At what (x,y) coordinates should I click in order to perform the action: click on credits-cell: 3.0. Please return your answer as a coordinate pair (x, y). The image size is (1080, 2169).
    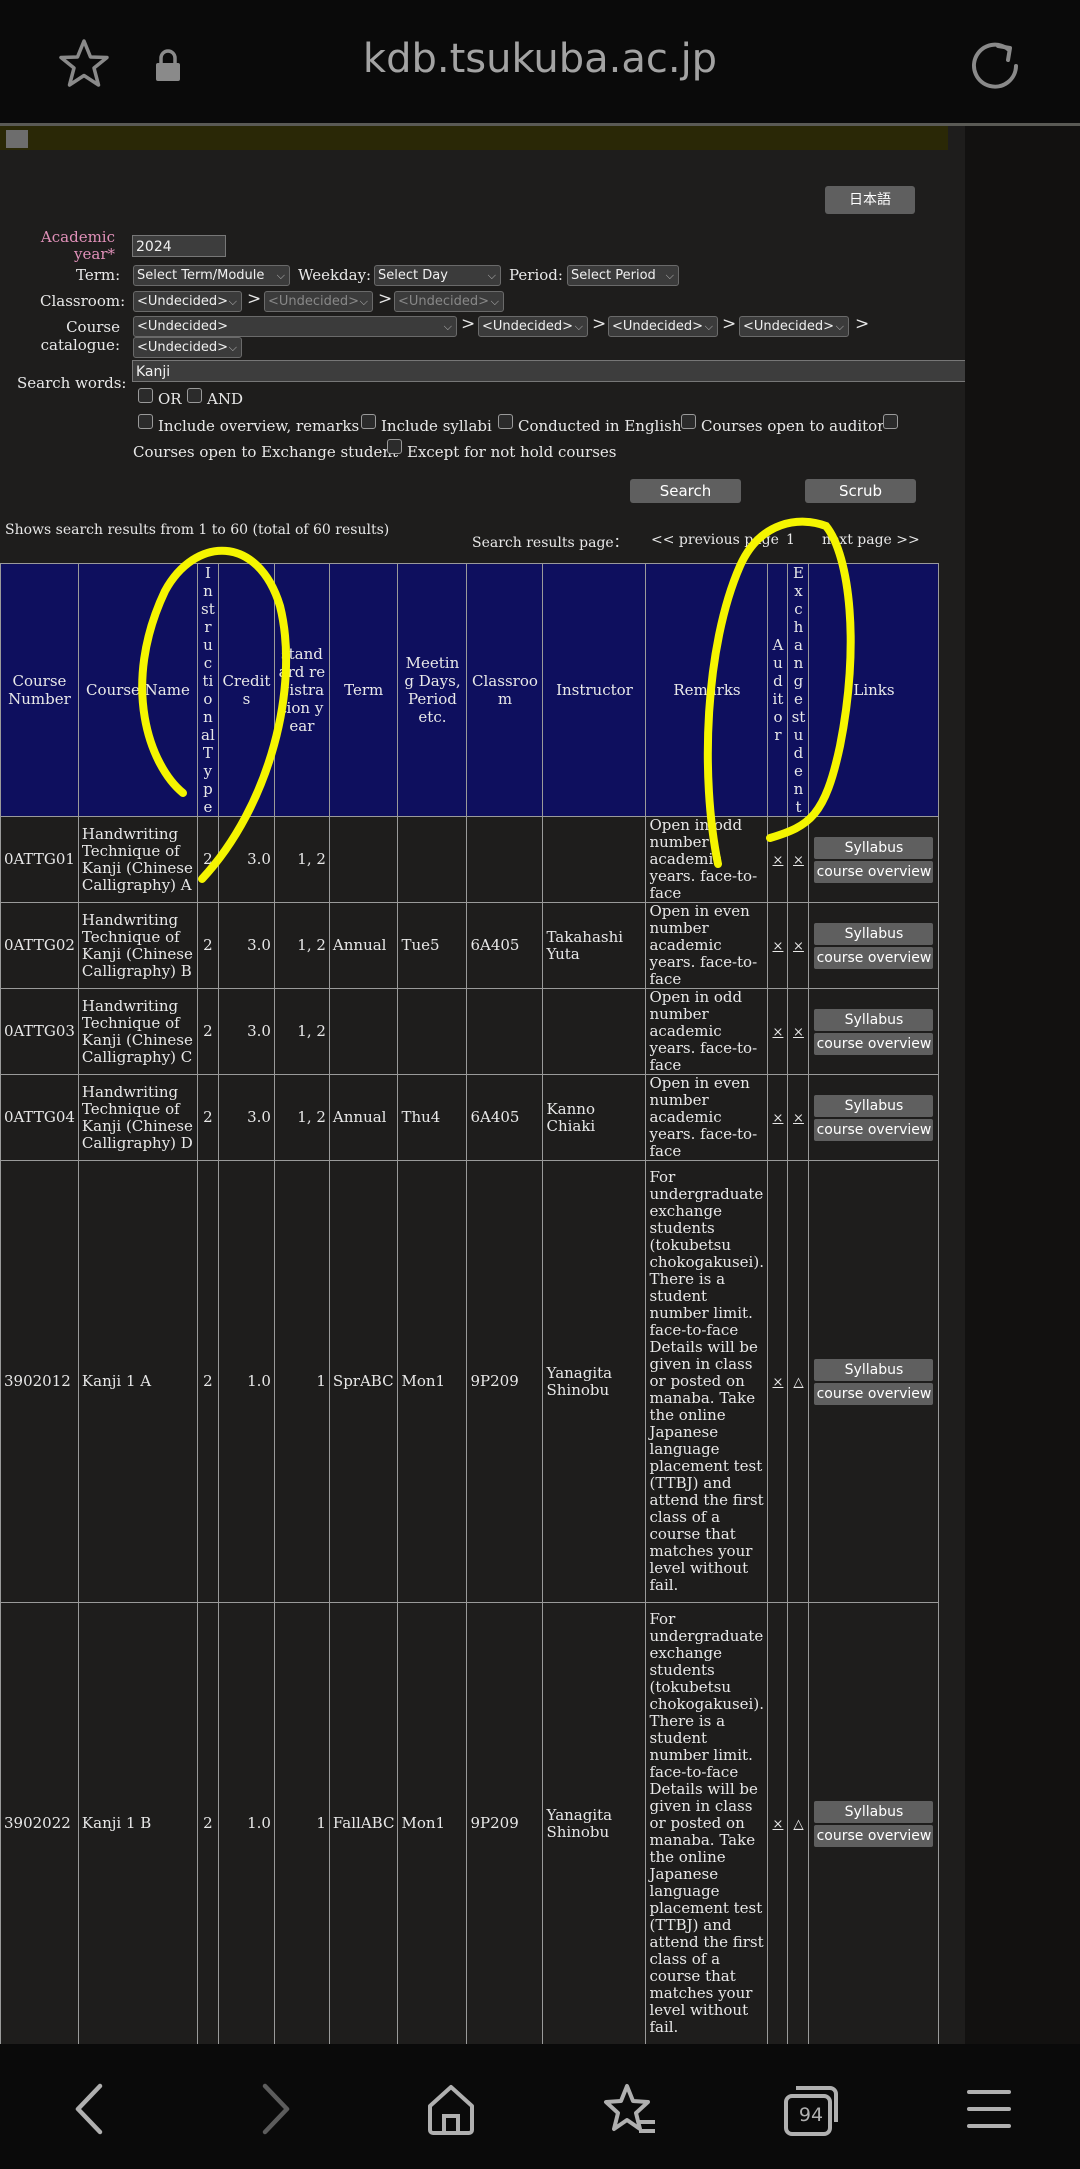
    Looking at the image, I should click on (246, 1117).